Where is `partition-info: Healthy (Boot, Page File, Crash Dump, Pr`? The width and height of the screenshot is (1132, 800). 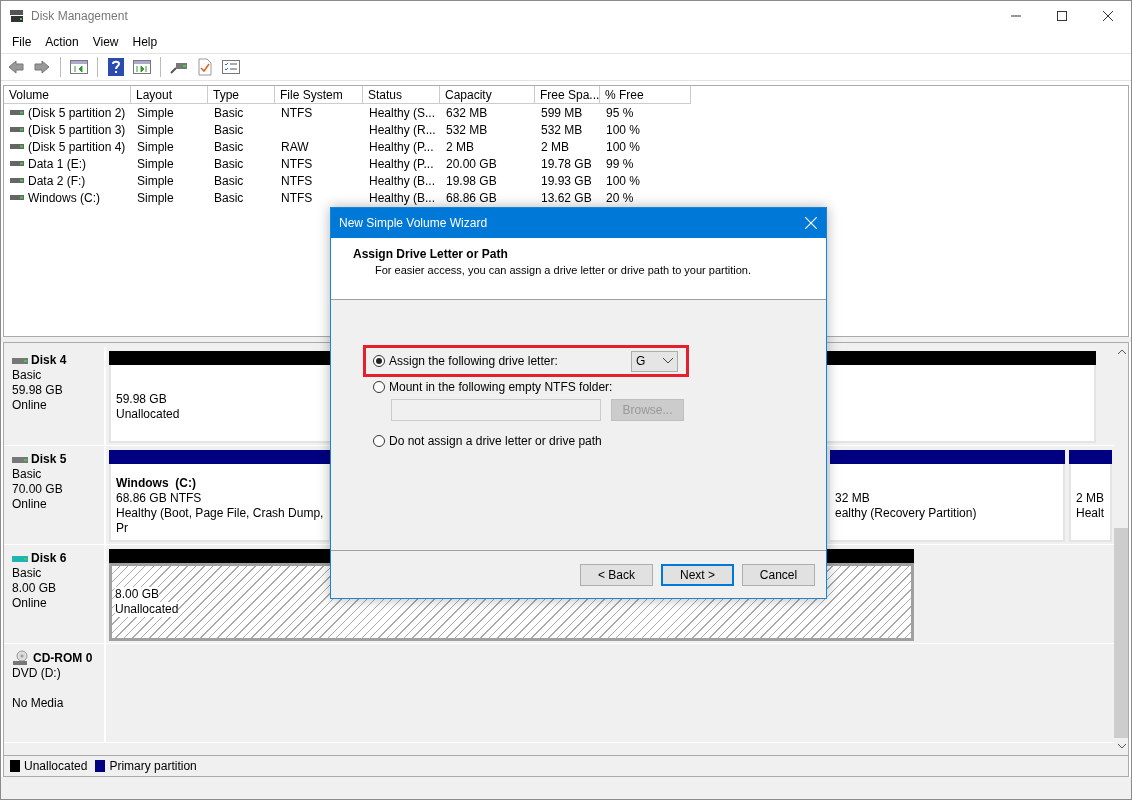
partition-info: Healthy (Boot, Page File, Crash Dump, Pr is located at coordinates (220, 521).